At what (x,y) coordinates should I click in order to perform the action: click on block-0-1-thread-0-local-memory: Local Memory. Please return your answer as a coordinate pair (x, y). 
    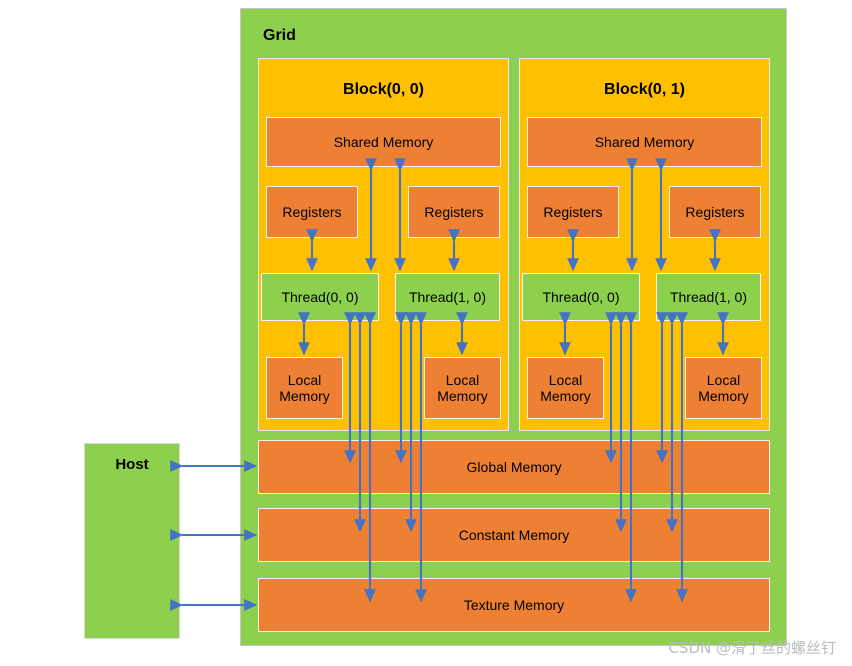
    Looking at the image, I should click on (565, 388).